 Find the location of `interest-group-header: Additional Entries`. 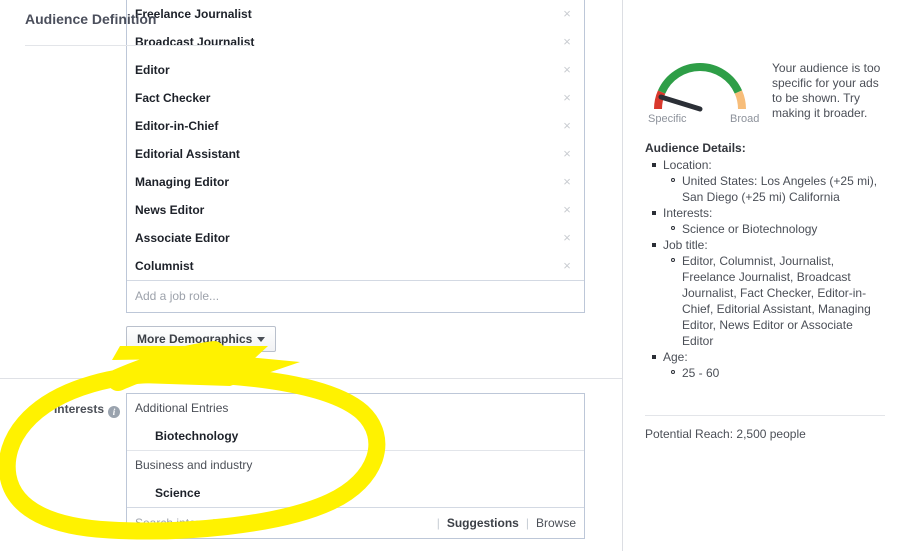

interest-group-header: Additional Entries is located at coordinates (182, 408).